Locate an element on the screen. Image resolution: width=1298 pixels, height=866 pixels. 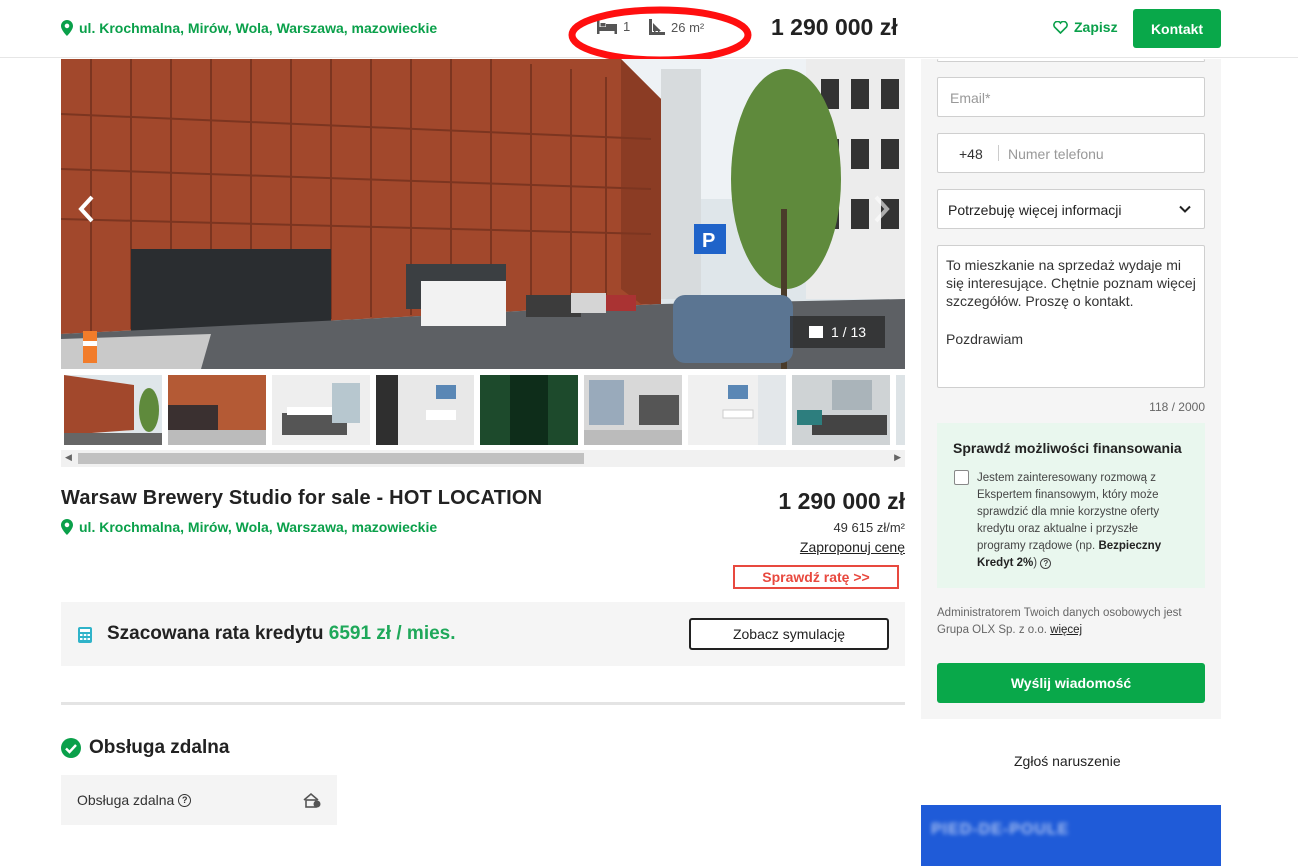
financing-heading: Sprawdź możliwości finansowania is located at coordinates (1067, 448).